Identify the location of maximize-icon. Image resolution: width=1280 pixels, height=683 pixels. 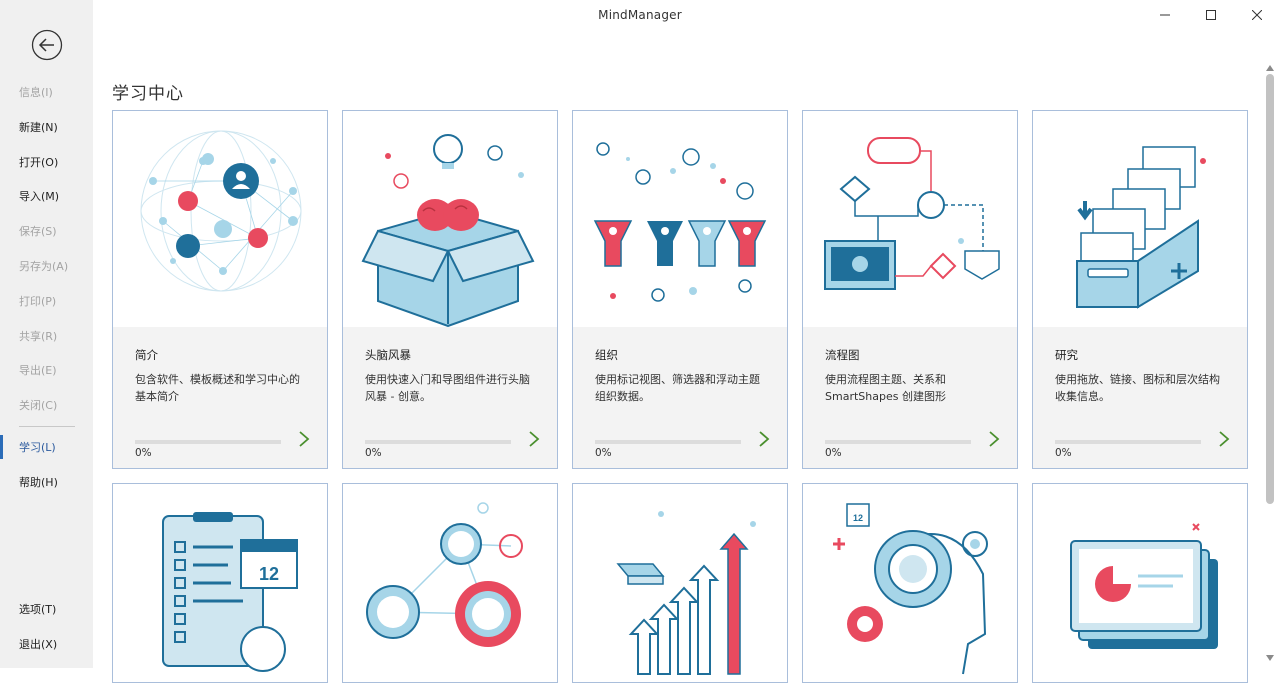
(1211, 15).